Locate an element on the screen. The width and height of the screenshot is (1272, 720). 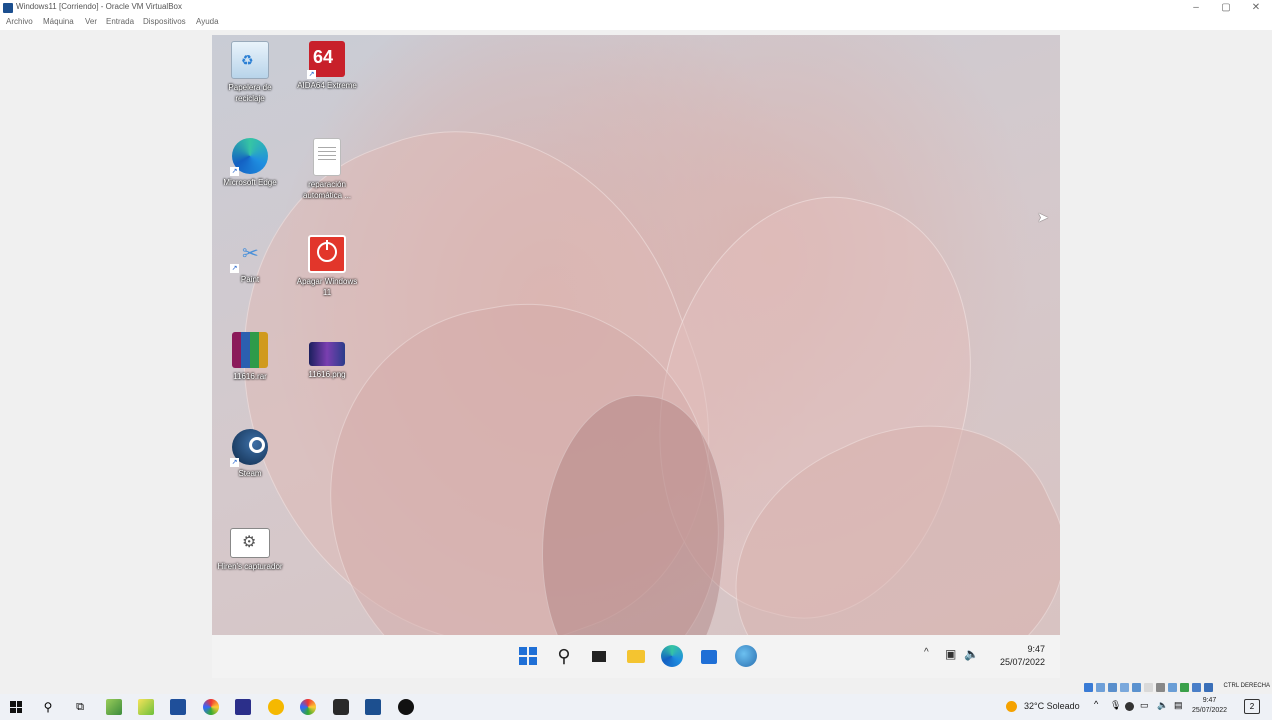
cpu-status-icon is located at coordinates (1184, 687).